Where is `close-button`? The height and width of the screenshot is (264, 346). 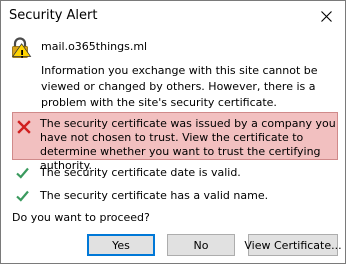 close-button is located at coordinates (326, 16).